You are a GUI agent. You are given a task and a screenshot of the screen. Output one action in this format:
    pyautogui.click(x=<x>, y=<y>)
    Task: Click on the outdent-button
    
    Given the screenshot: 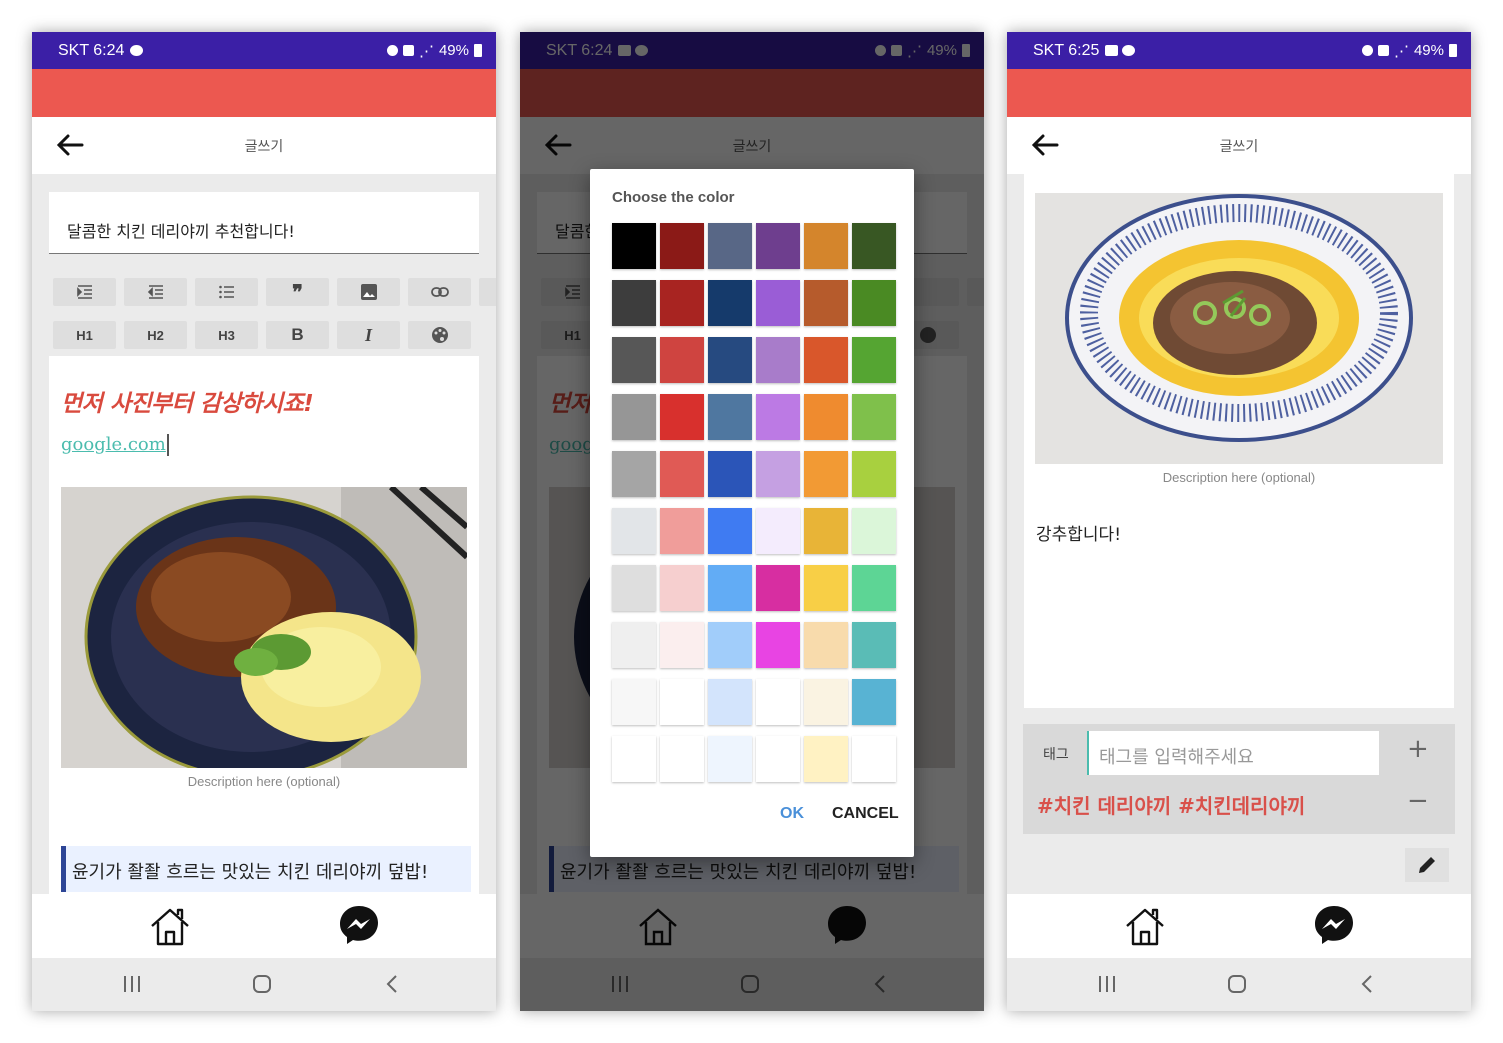 What is the action you would take?
    pyautogui.click(x=155, y=292)
    